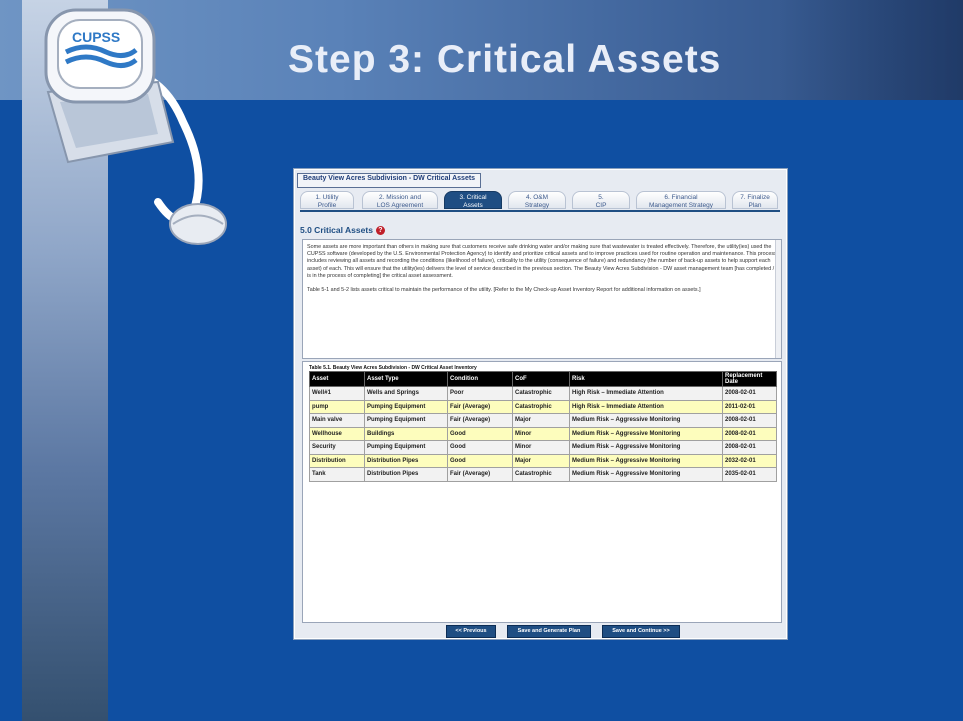  Describe the element at coordinates (336, 230) in the screenshot. I see `section-heading-text: 5.0 Critical Assets` at that location.